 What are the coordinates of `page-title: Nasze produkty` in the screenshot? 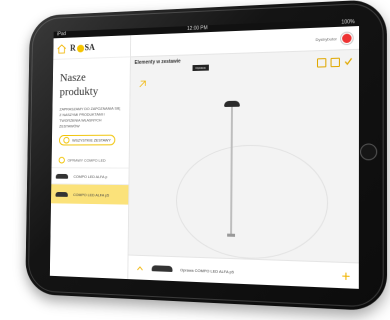 It's located at (79, 84).